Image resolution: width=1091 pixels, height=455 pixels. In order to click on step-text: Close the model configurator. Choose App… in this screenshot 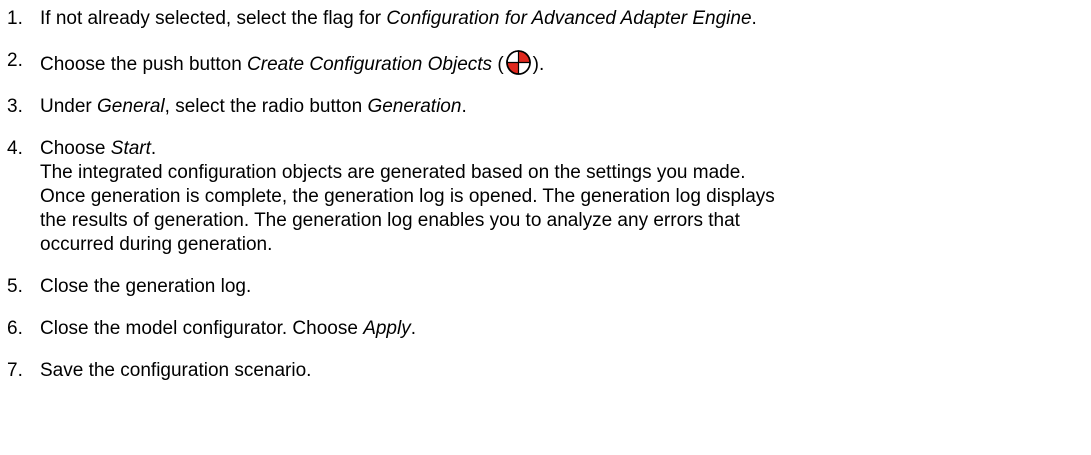, I will do `click(228, 328)`.